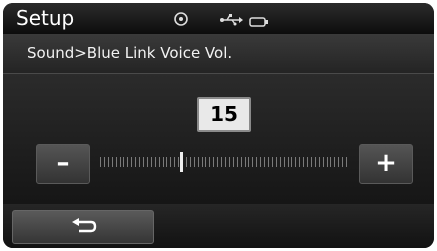 The width and height of the screenshot is (437, 251). I want to click on slider-thumb, so click(181, 162).